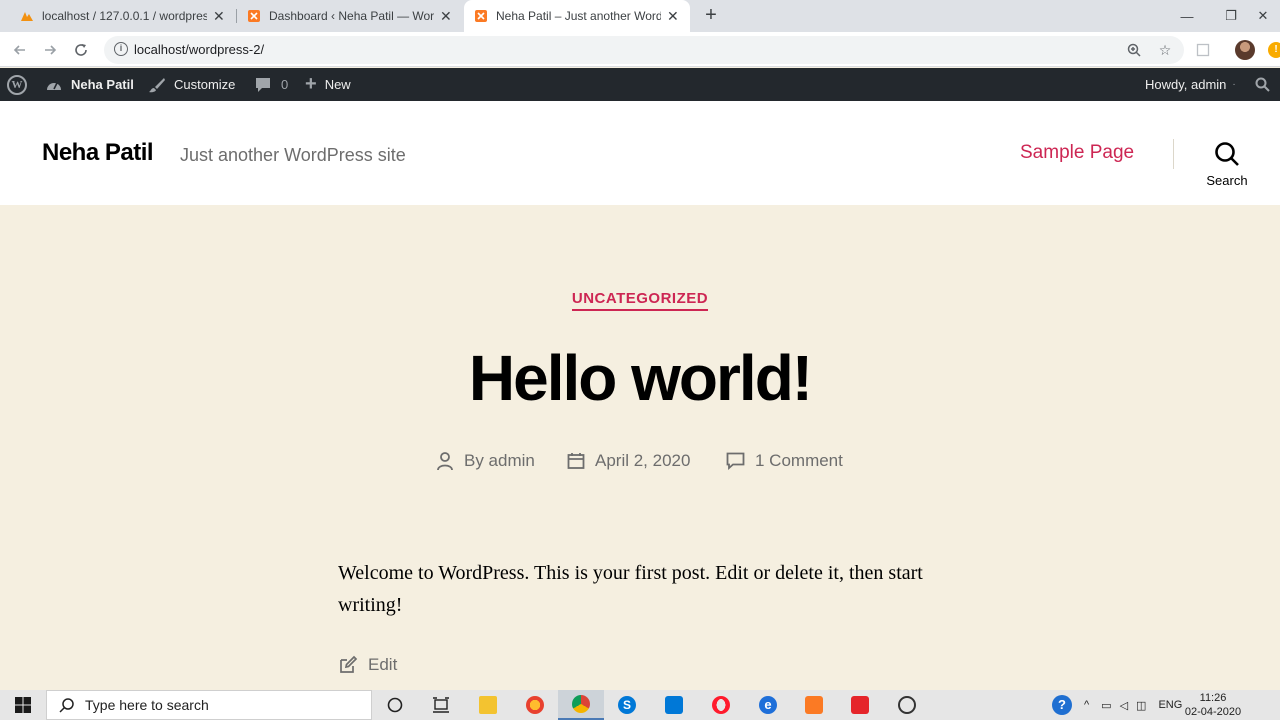  What do you see at coordinates (383, 664) in the screenshot?
I see `edit-label: Edit` at bounding box center [383, 664].